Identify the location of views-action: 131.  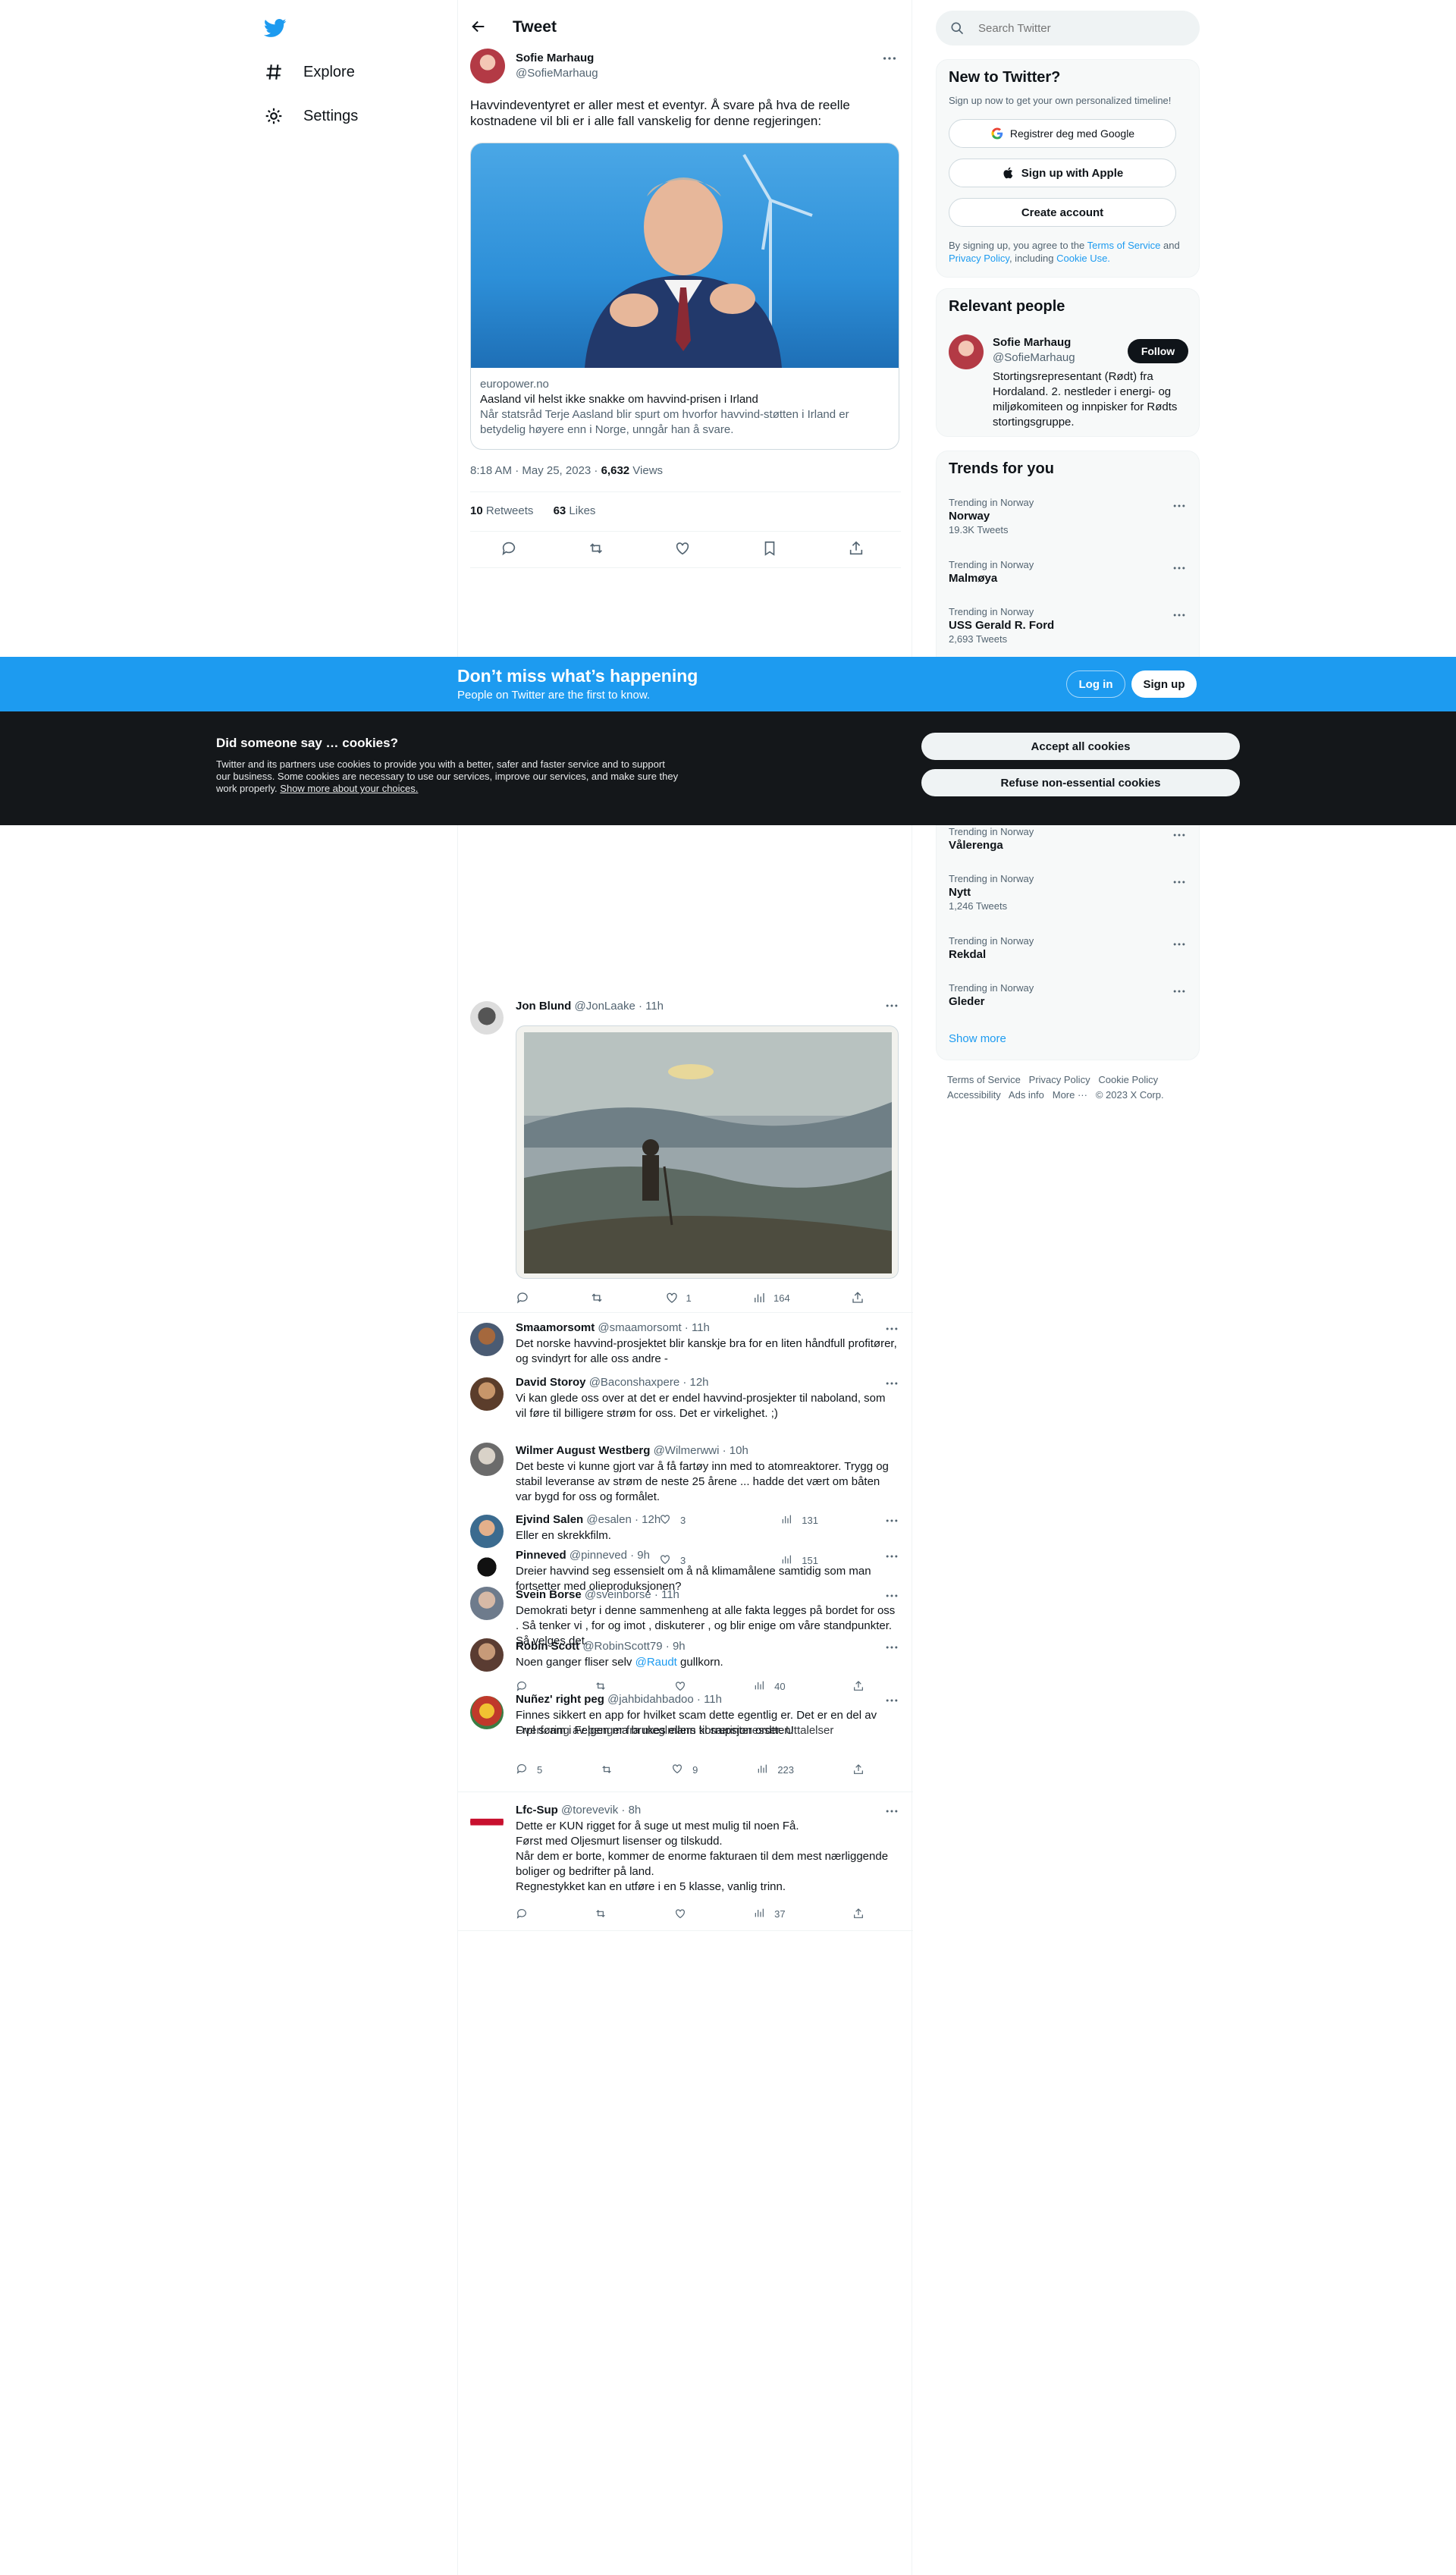
(799, 1520).